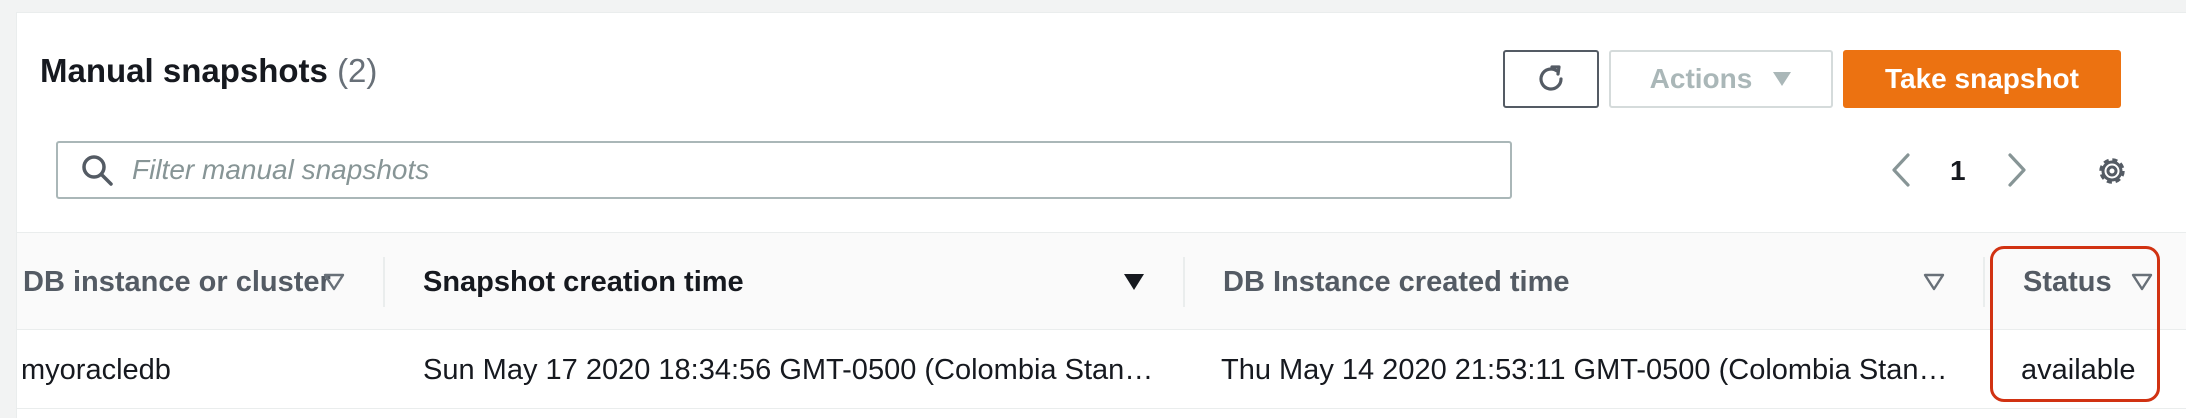 This screenshot has width=2186, height=418. What do you see at coordinates (201, 370) in the screenshot?
I see `cell-db-instance: myoracledb` at bounding box center [201, 370].